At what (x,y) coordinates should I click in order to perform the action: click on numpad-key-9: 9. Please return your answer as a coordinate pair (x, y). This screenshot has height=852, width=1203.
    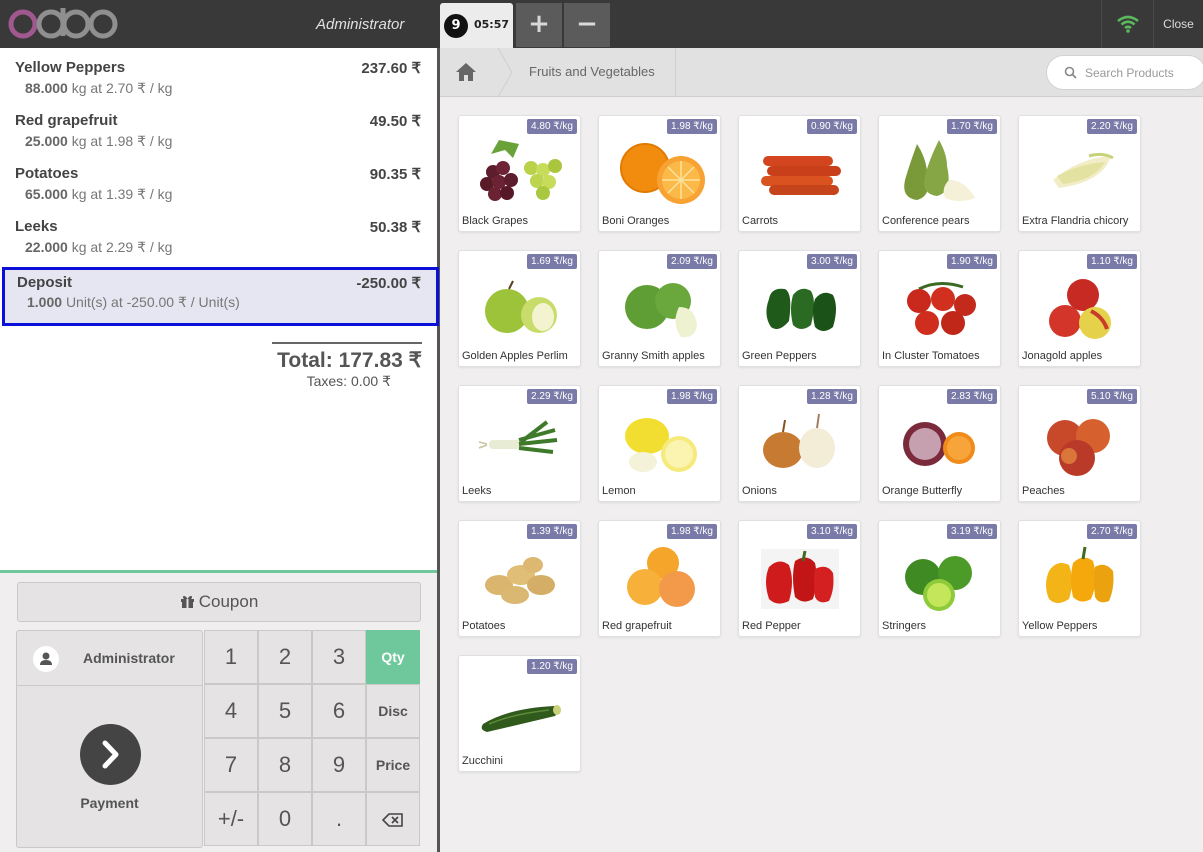
    Looking at the image, I should click on (339, 765).